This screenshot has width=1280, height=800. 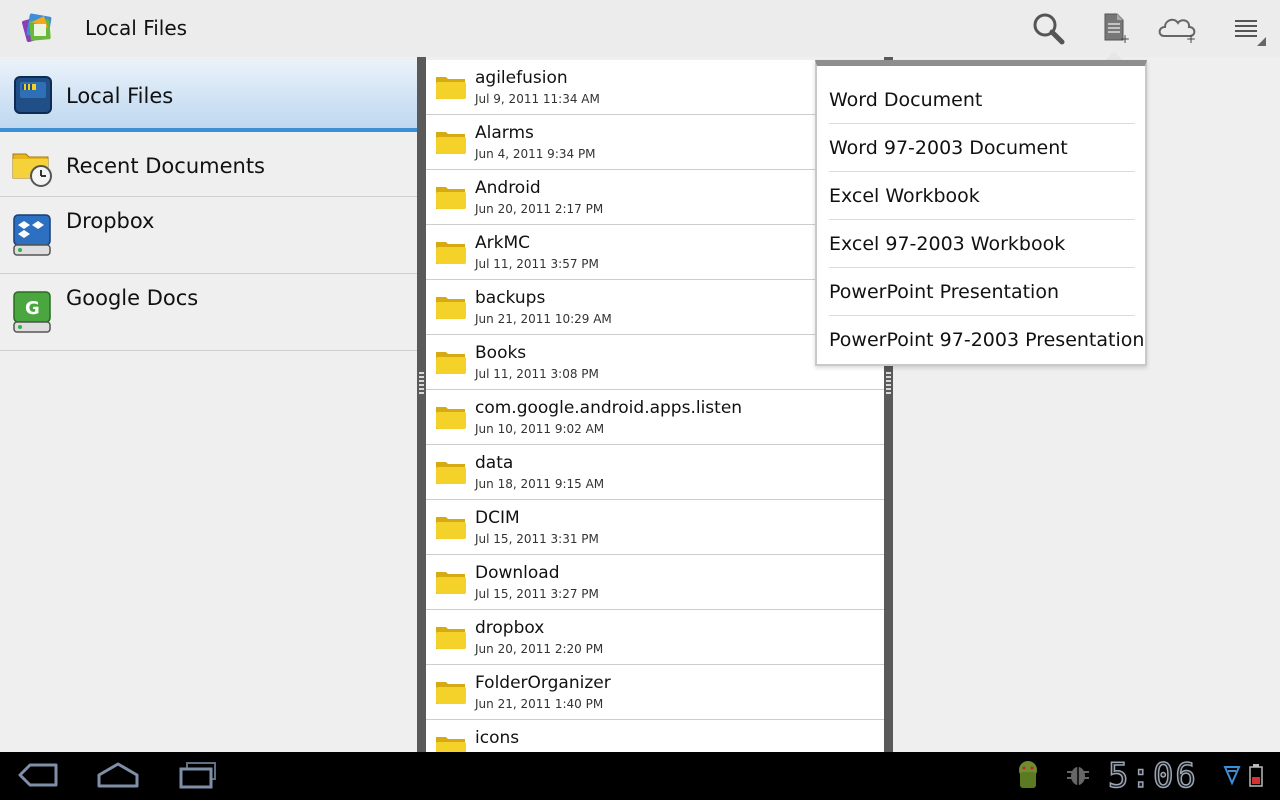 I want to click on file-name: Android, so click(x=508, y=188).